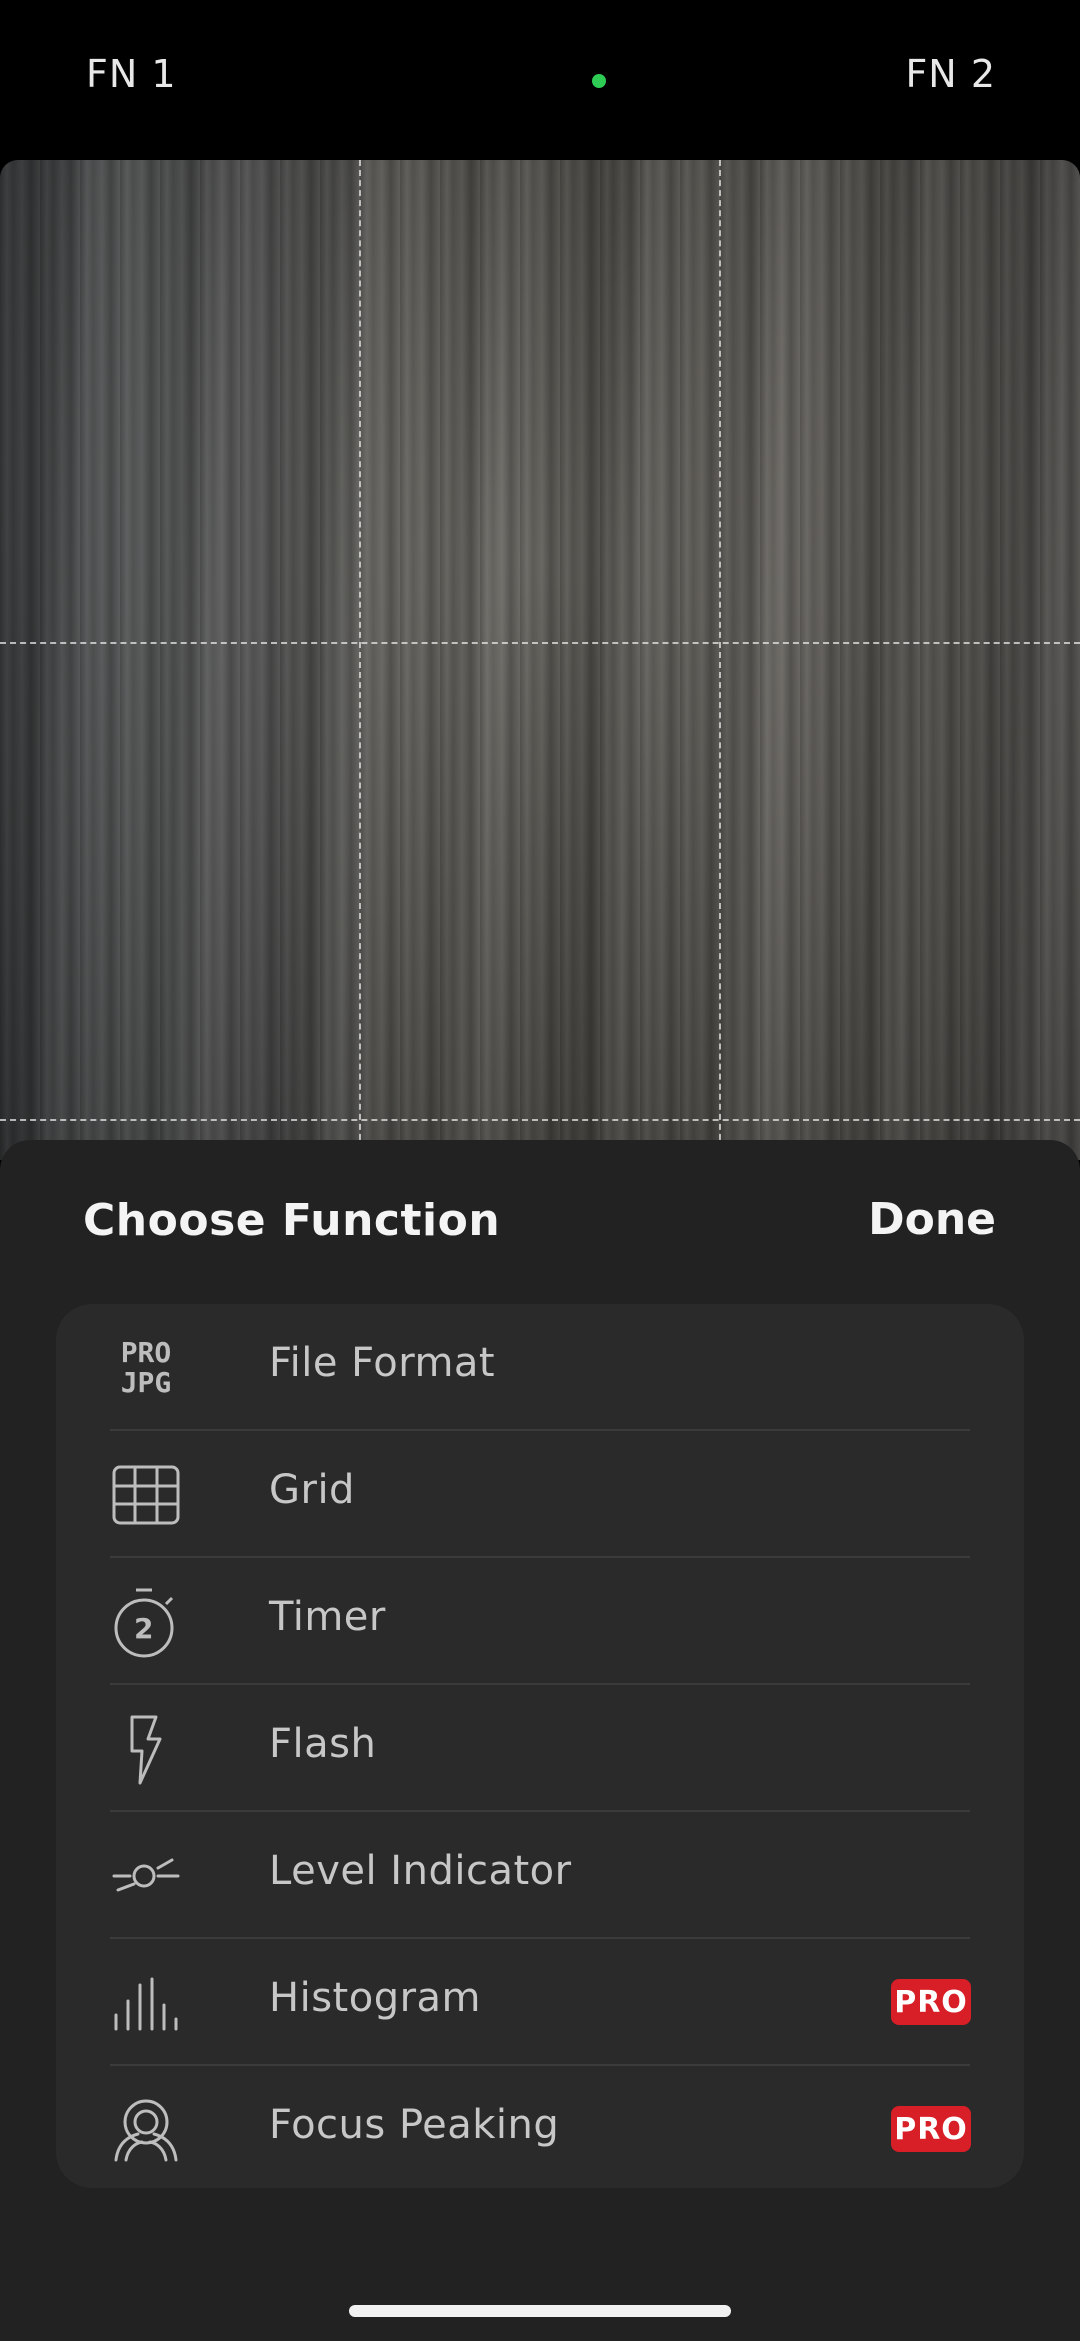  What do you see at coordinates (375, 1998) in the screenshot?
I see `list-item-label: Histogram` at bounding box center [375, 1998].